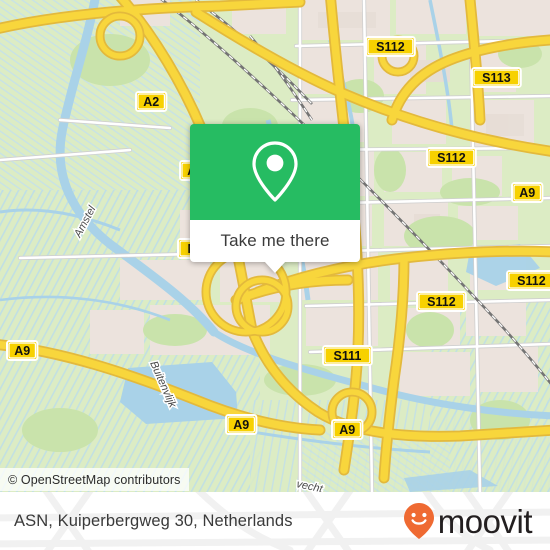 This screenshot has width=550, height=550. I want to click on road-shield-s111: S111, so click(347, 355).